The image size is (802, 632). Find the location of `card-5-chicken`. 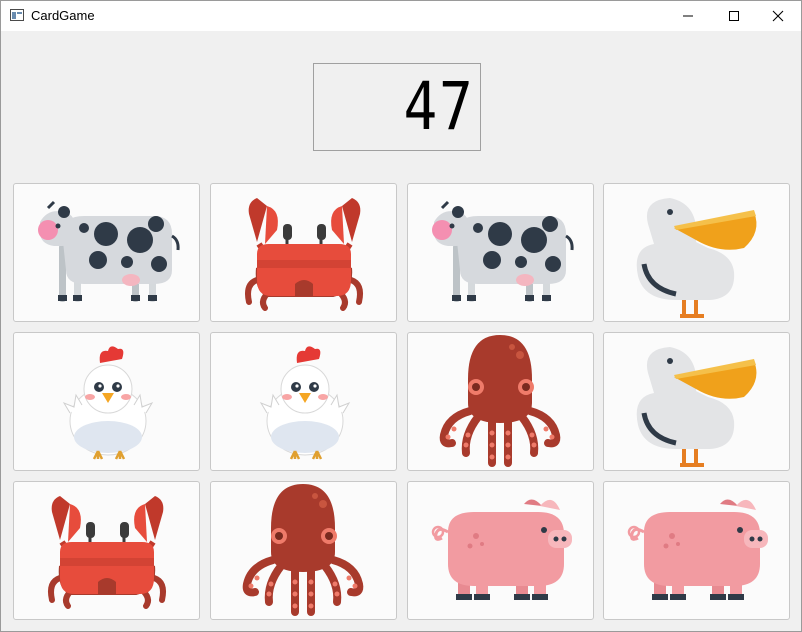

card-5-chicken is located at coordinates (106, 401).